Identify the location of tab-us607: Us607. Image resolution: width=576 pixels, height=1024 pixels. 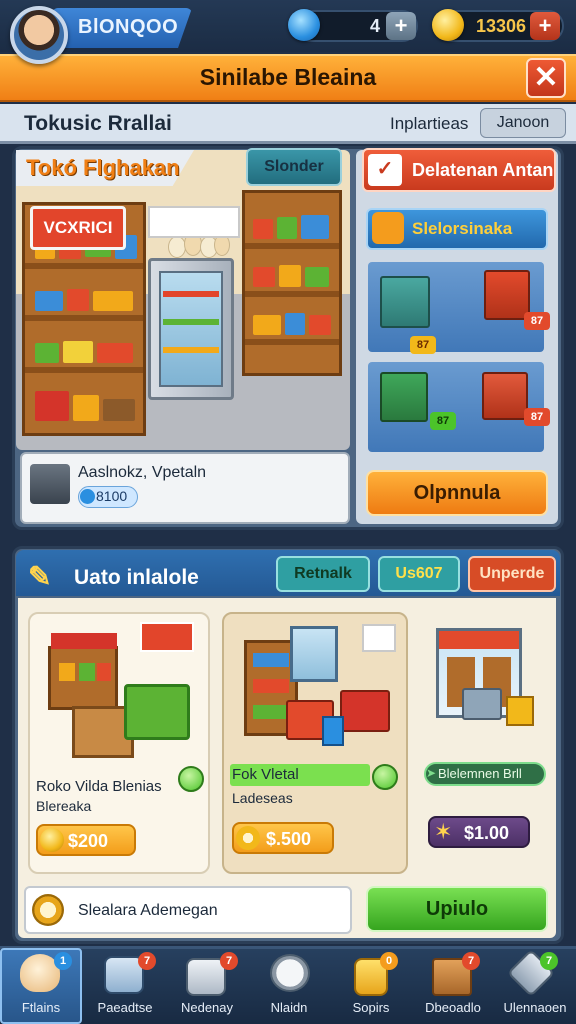
(419, 574).